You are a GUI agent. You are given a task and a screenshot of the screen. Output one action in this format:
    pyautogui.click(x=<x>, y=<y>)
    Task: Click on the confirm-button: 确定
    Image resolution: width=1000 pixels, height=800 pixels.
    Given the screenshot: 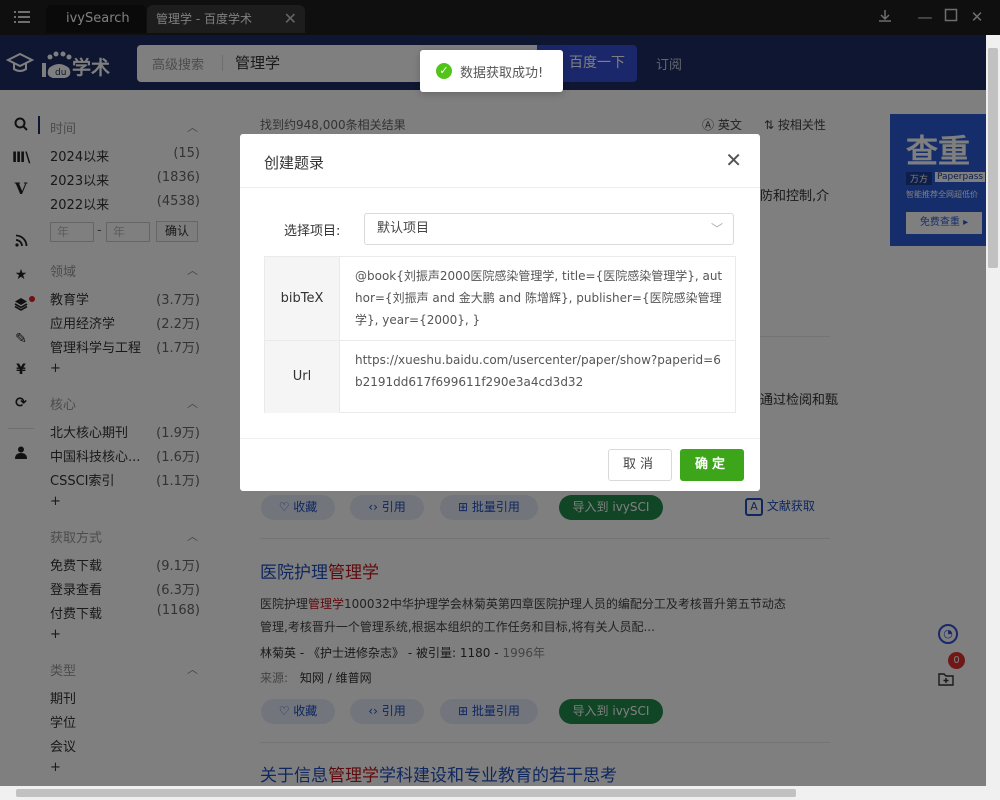 What is the action you would take?
    pyautogui.click(x=712, y=465)
    